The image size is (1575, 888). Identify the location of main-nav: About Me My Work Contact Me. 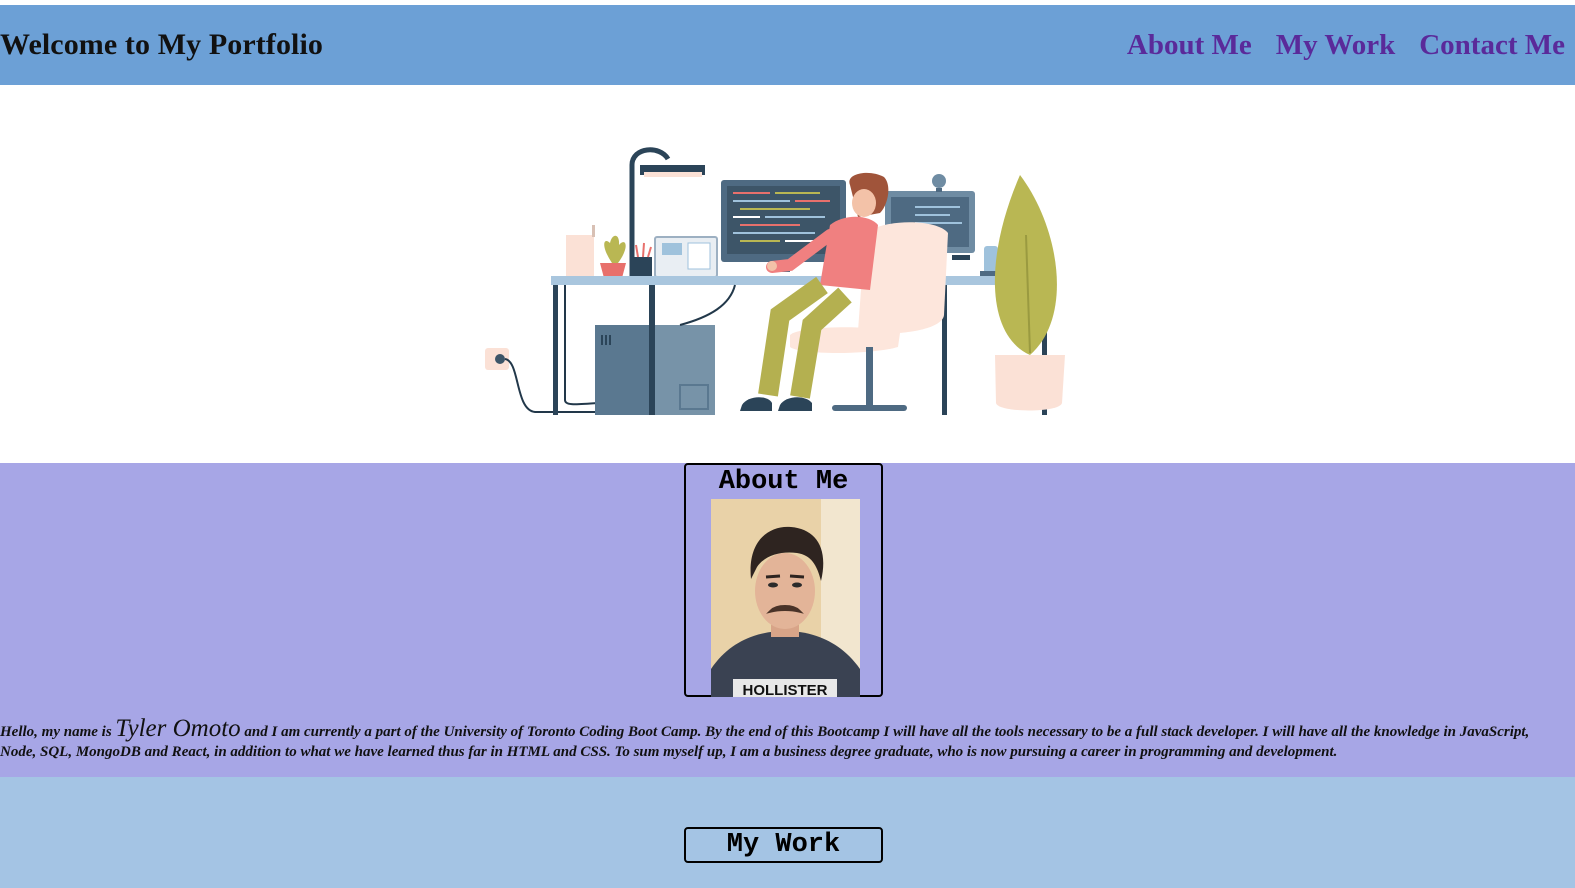
(1351, 45).